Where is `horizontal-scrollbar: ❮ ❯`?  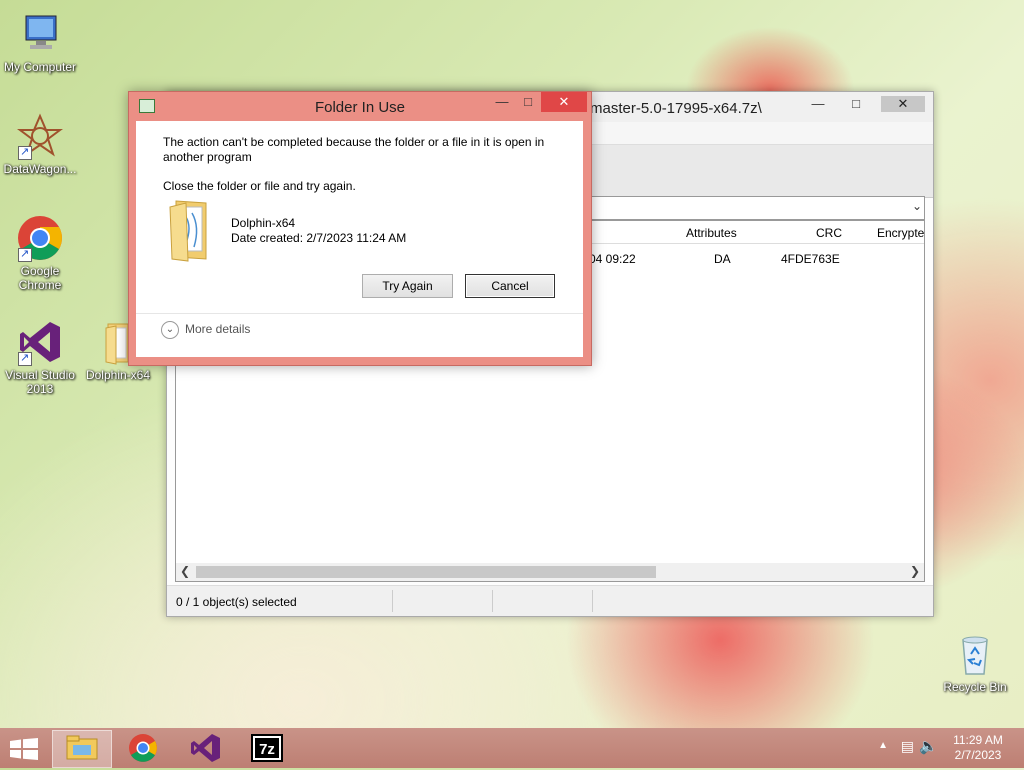
horizontal-scrollbar: ❮ ❯ is located at coordinates (550, 572).